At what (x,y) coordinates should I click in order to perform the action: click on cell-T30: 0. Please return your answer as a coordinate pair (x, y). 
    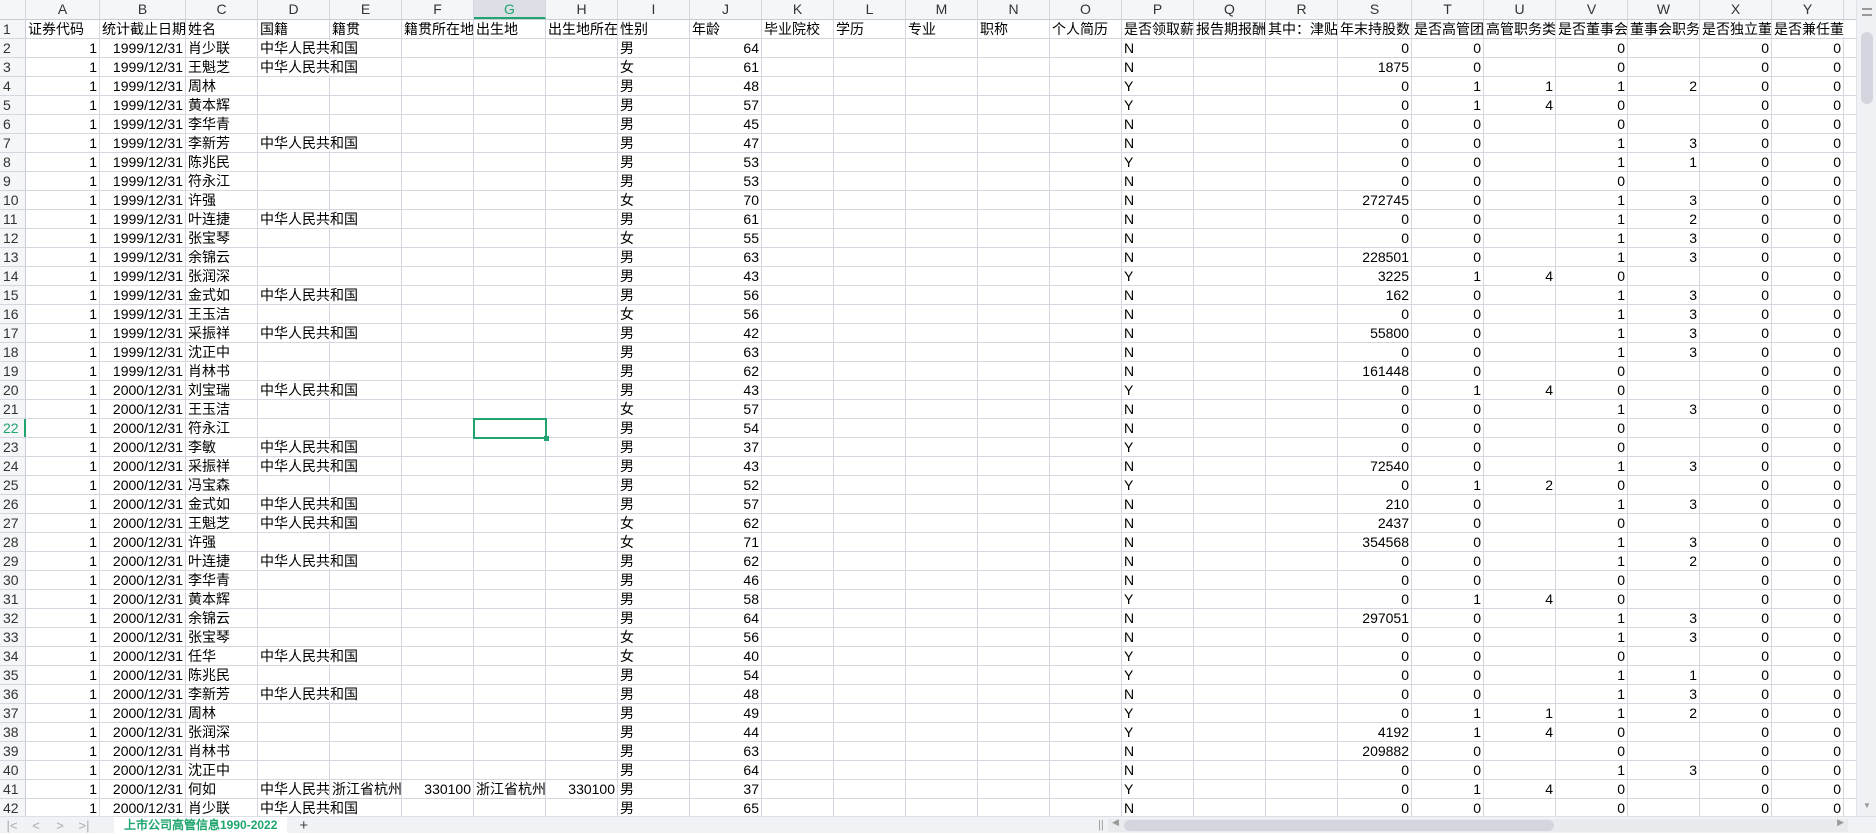
    Looking at the image, I should click on (1448, 580).